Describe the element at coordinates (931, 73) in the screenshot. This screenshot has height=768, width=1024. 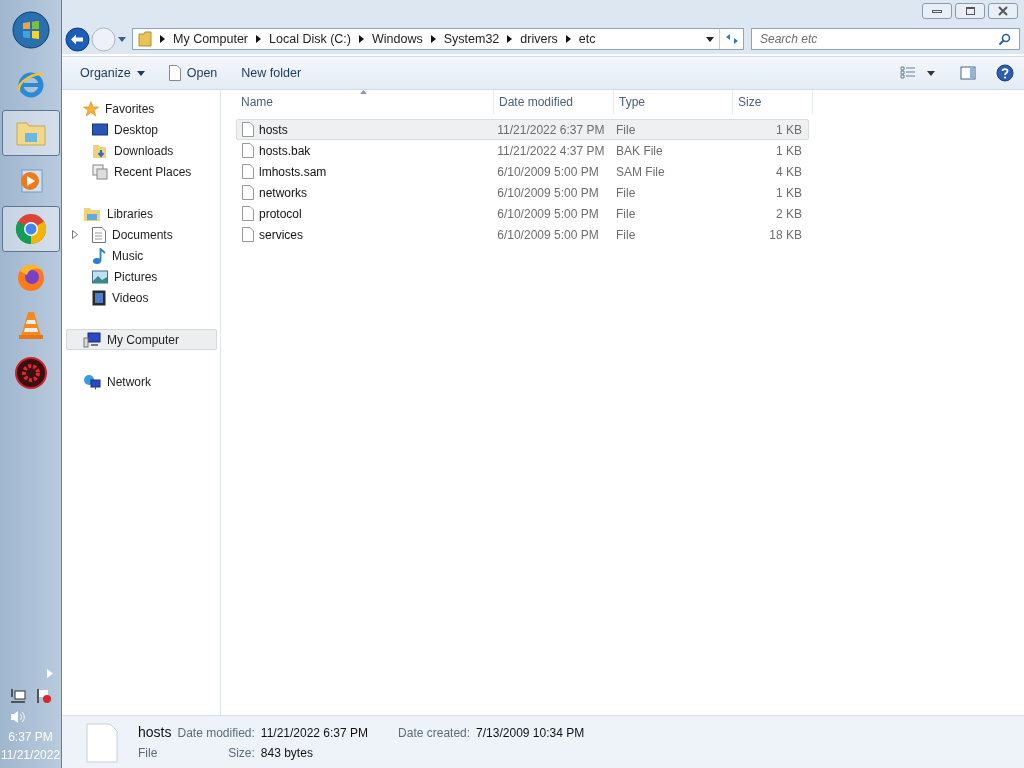
I see `view-dropdown-icon` at that location.